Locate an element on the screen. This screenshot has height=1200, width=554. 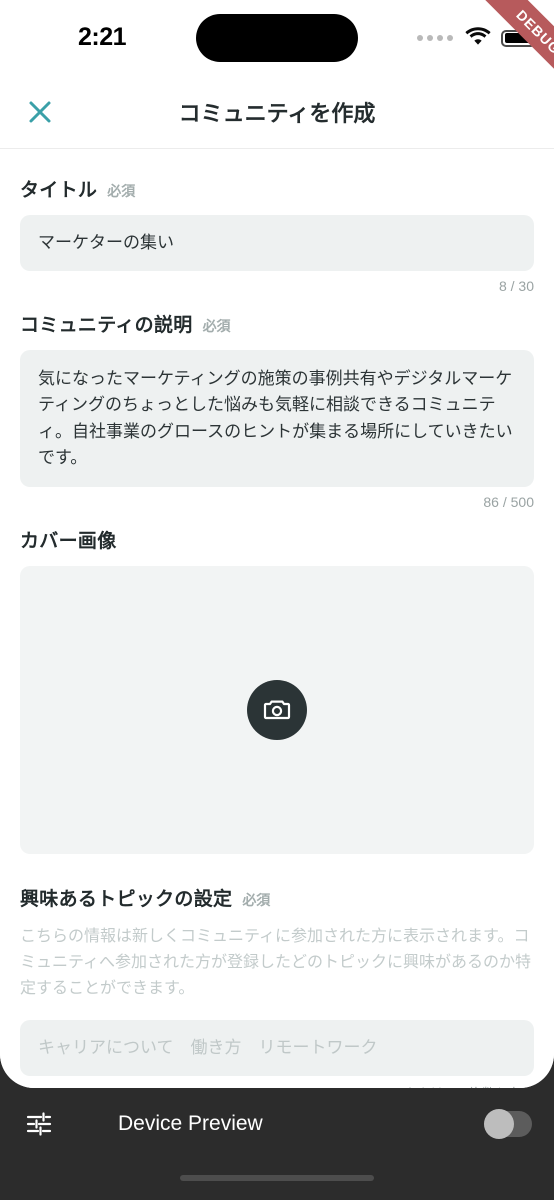
wifi-icon is located at coordinates (478, 38).